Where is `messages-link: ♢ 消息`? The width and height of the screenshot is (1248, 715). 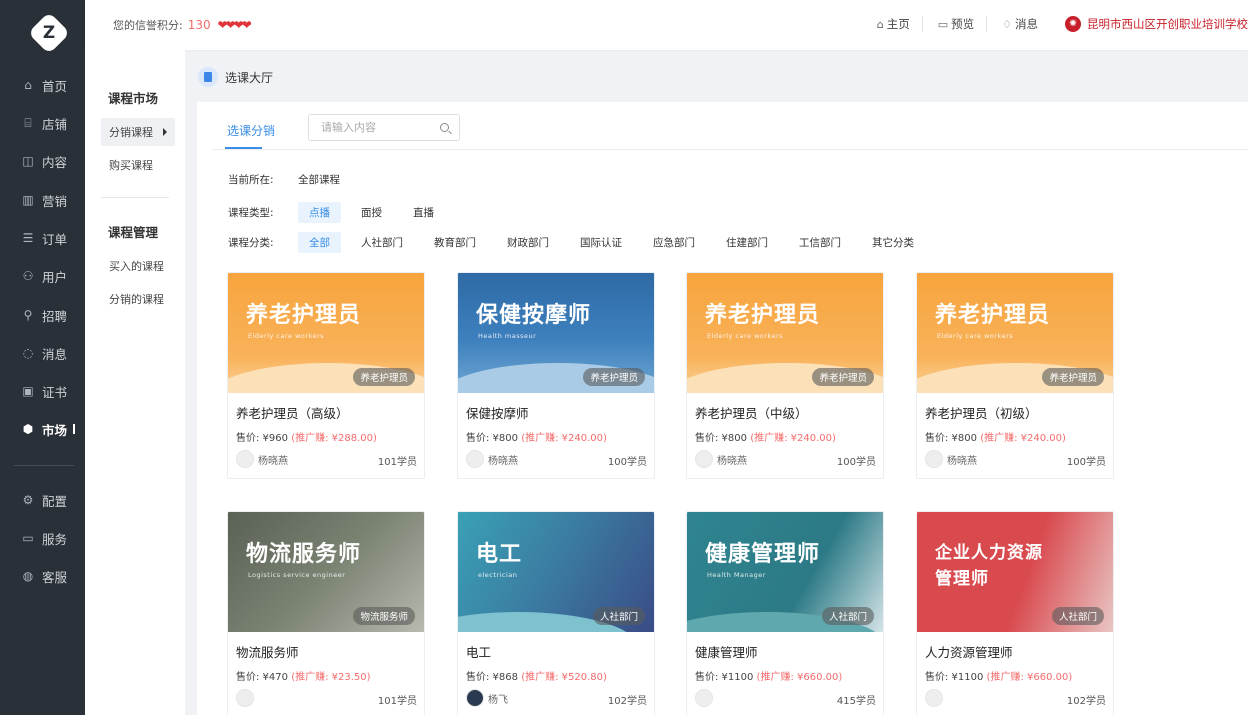
messages-link: ♢ 消息 is located at coordinates (1026, 24).